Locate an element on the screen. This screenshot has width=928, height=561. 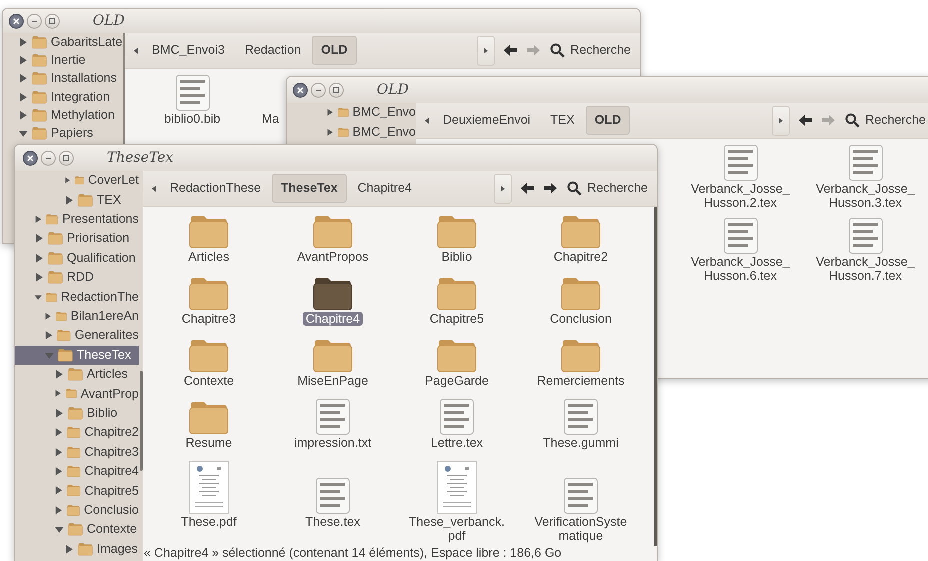
minimize-button is located at coordinates (34, 21).